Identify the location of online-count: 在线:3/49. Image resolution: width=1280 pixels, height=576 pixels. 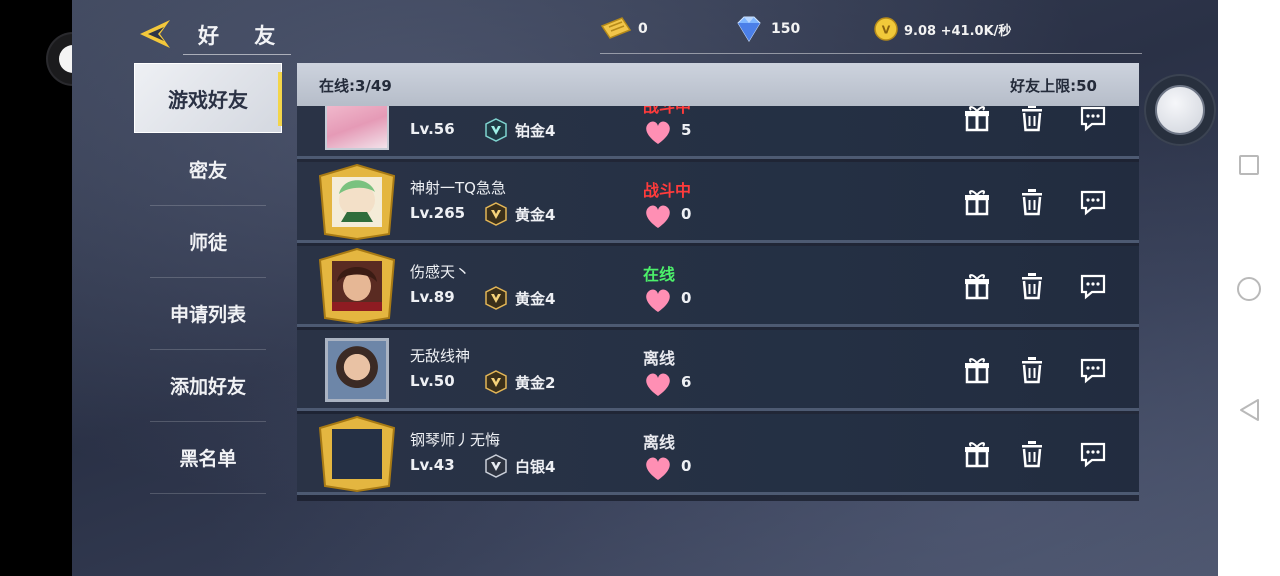
(355, 86).